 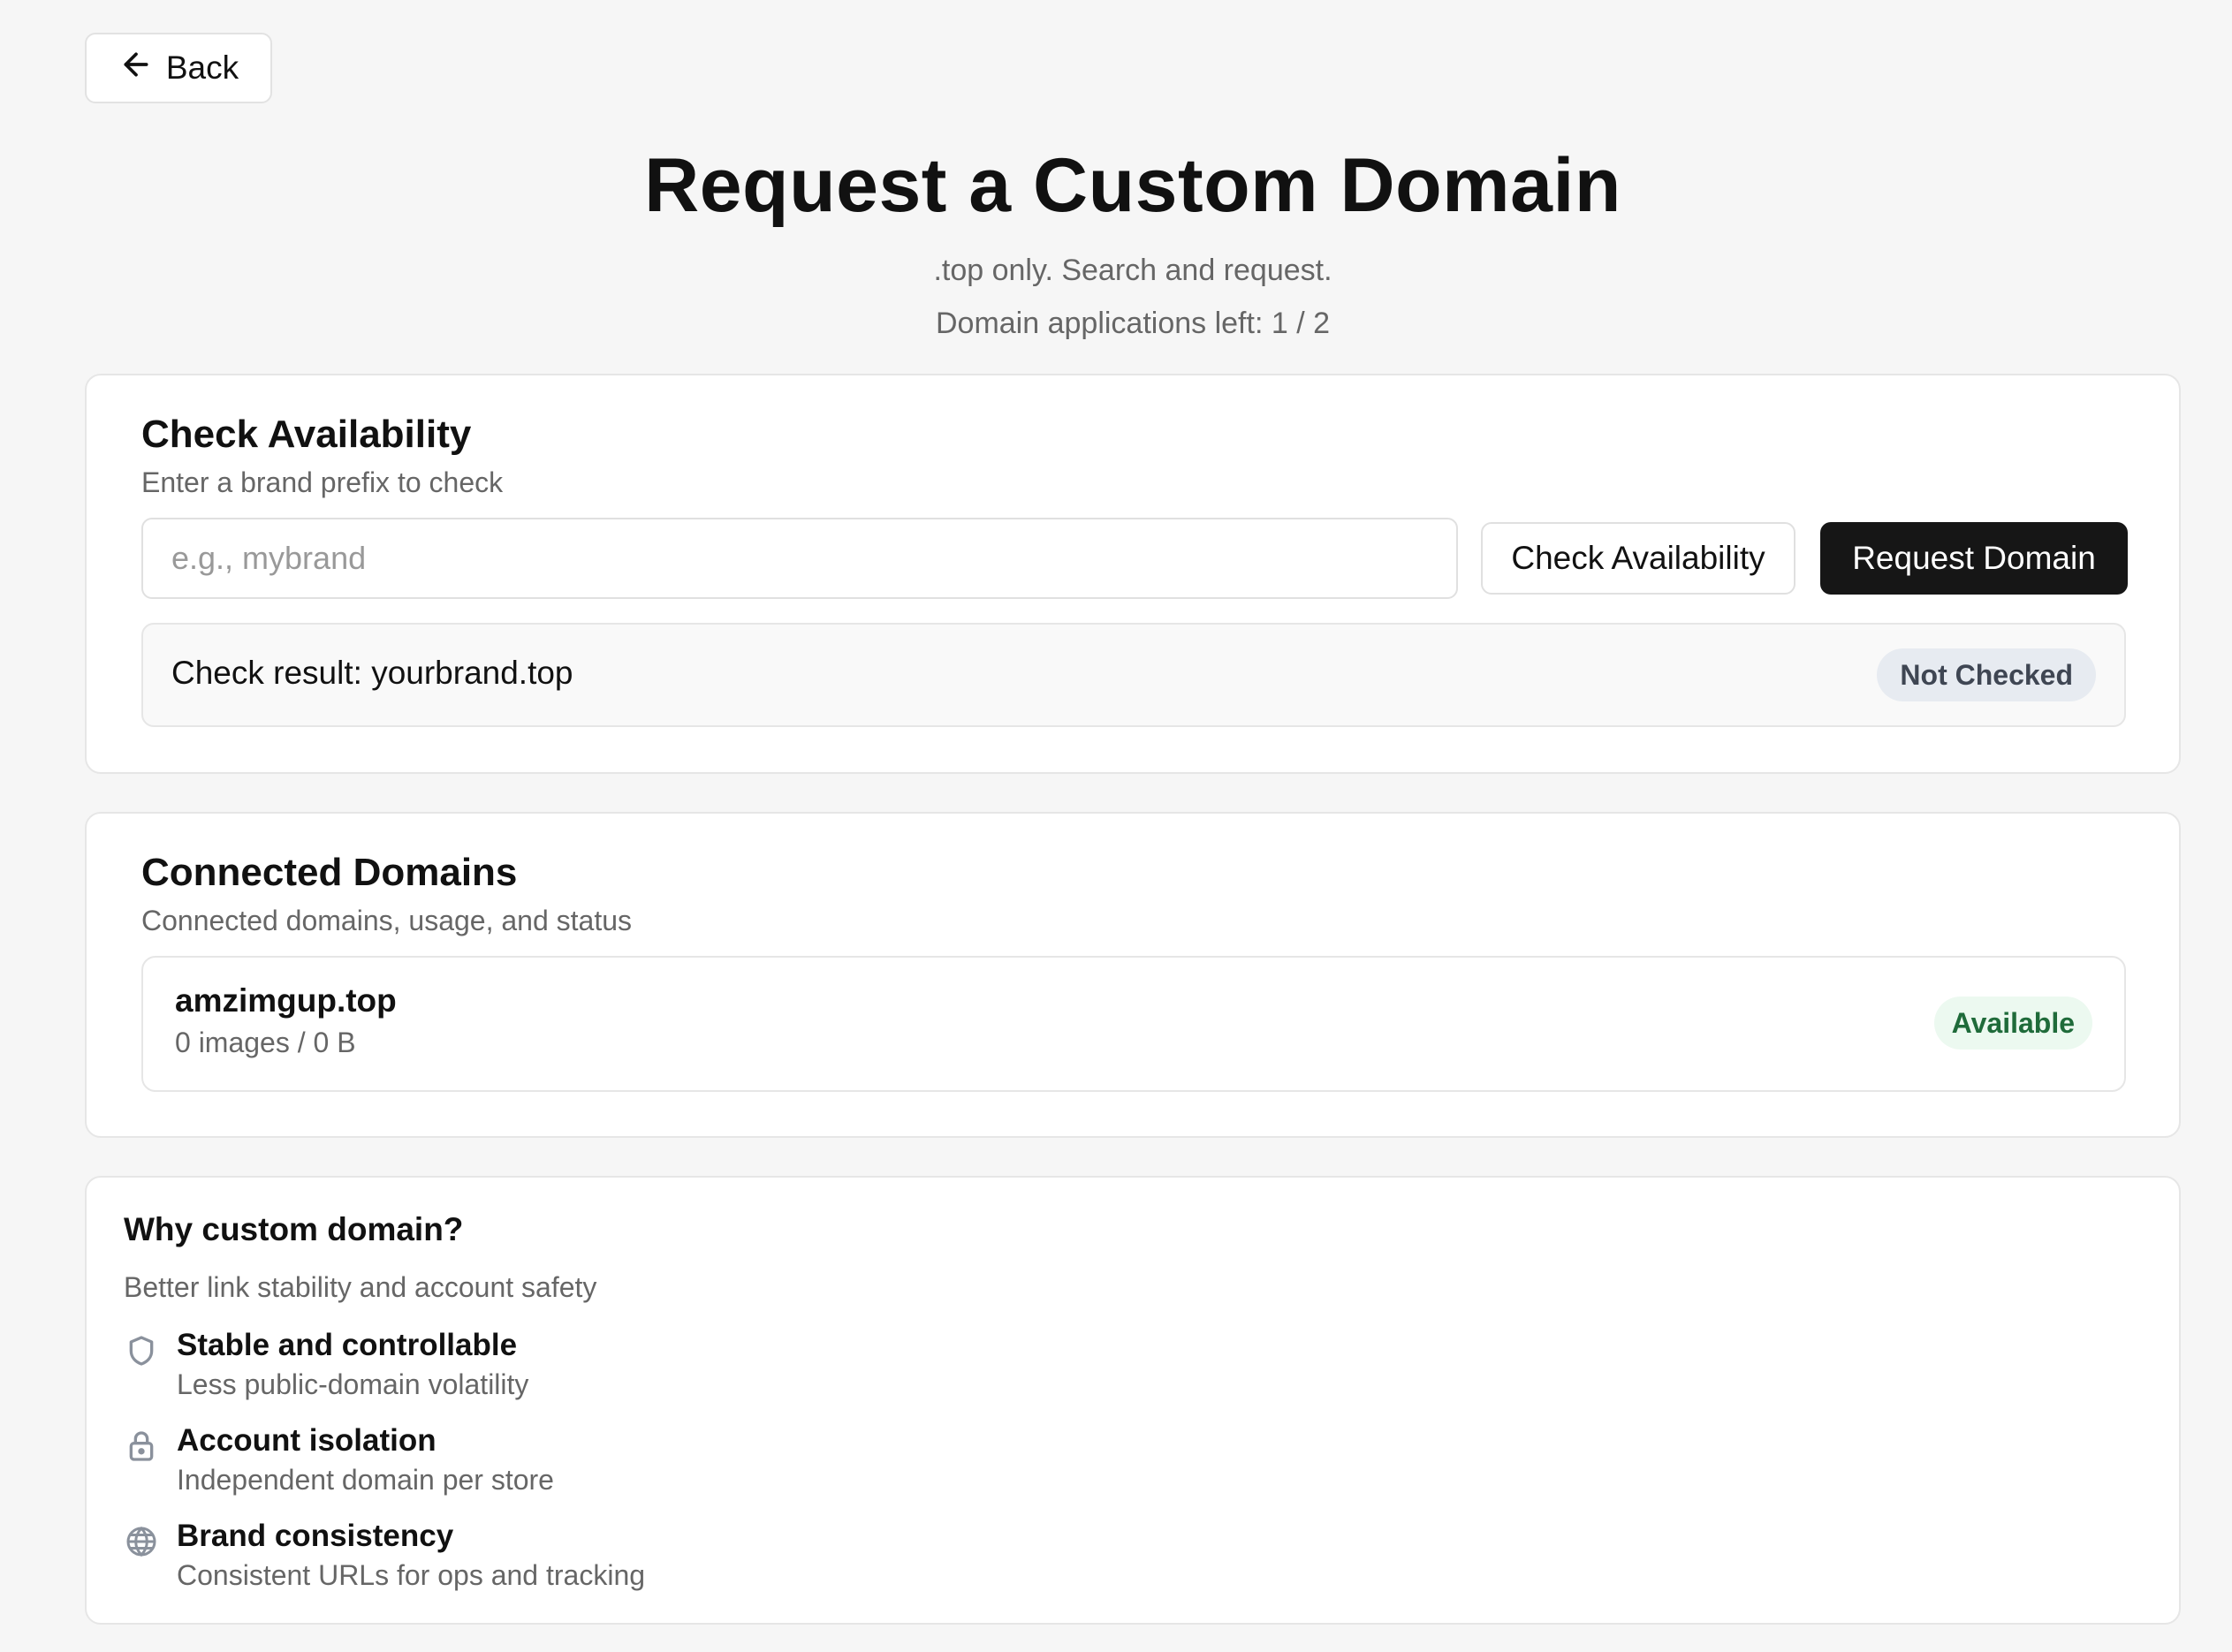 I want to click on feature-title: Brand consistency, so click(x=316, y=1536).